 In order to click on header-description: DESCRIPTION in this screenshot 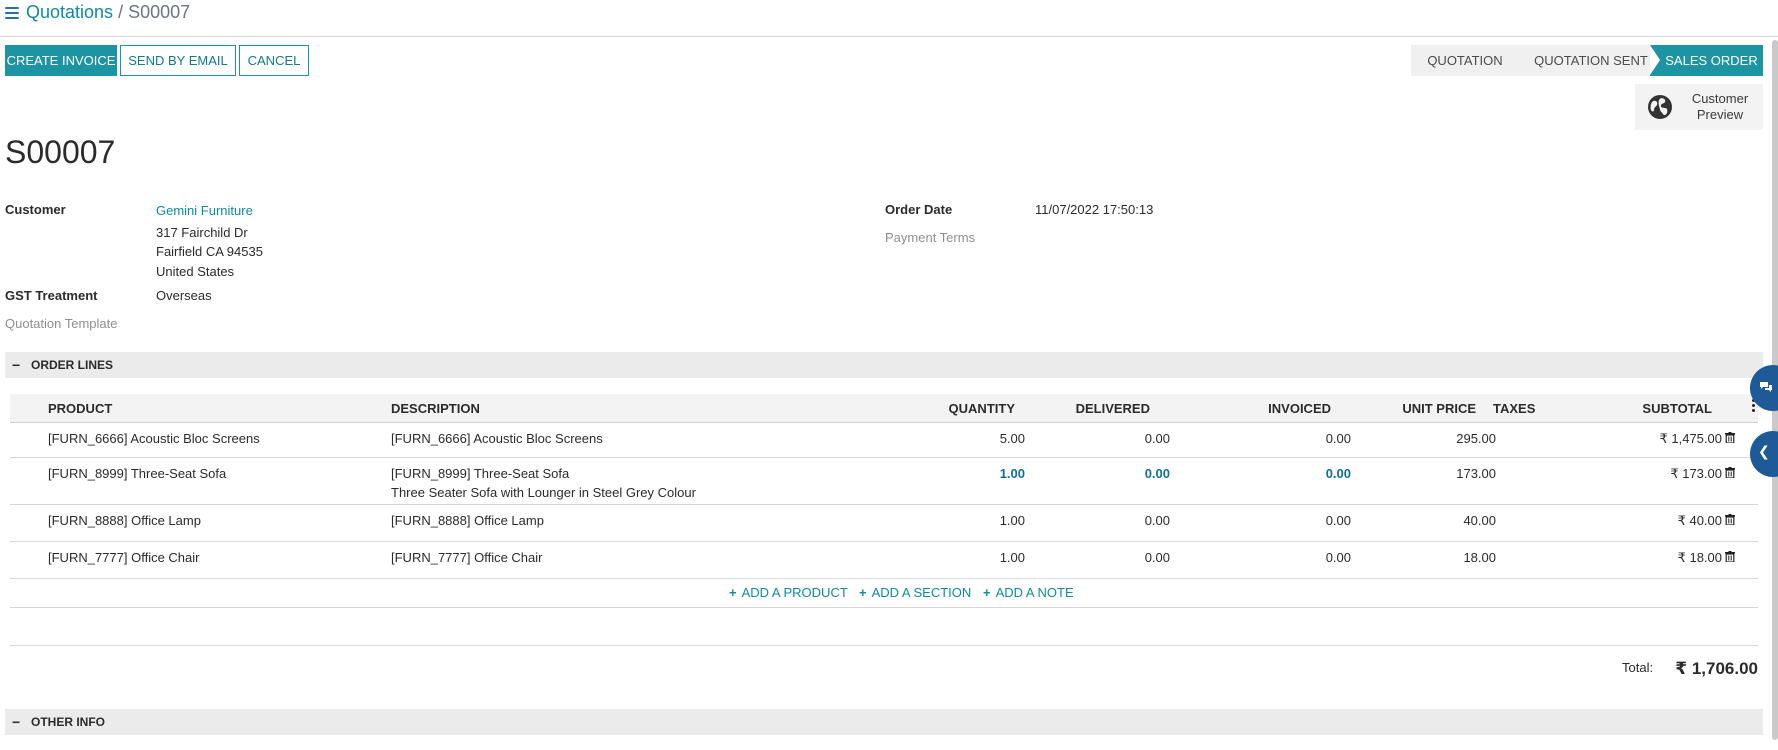, I will do `click(435, 408)`.